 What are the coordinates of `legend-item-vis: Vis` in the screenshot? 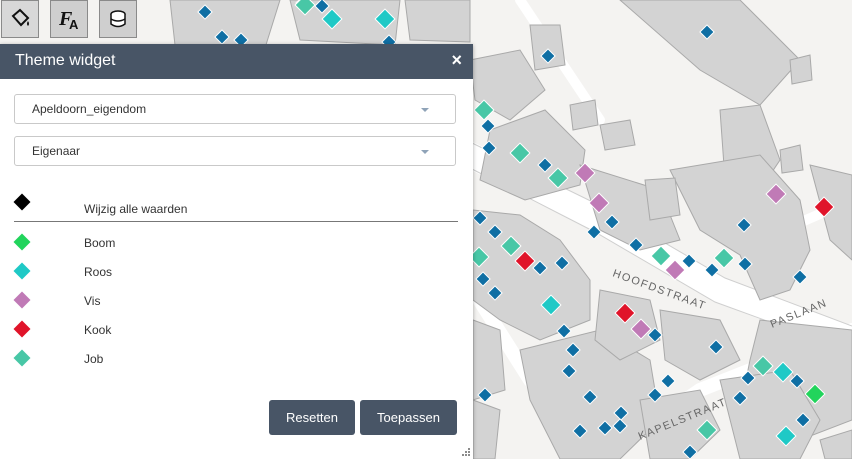 It's located at (236, 301).